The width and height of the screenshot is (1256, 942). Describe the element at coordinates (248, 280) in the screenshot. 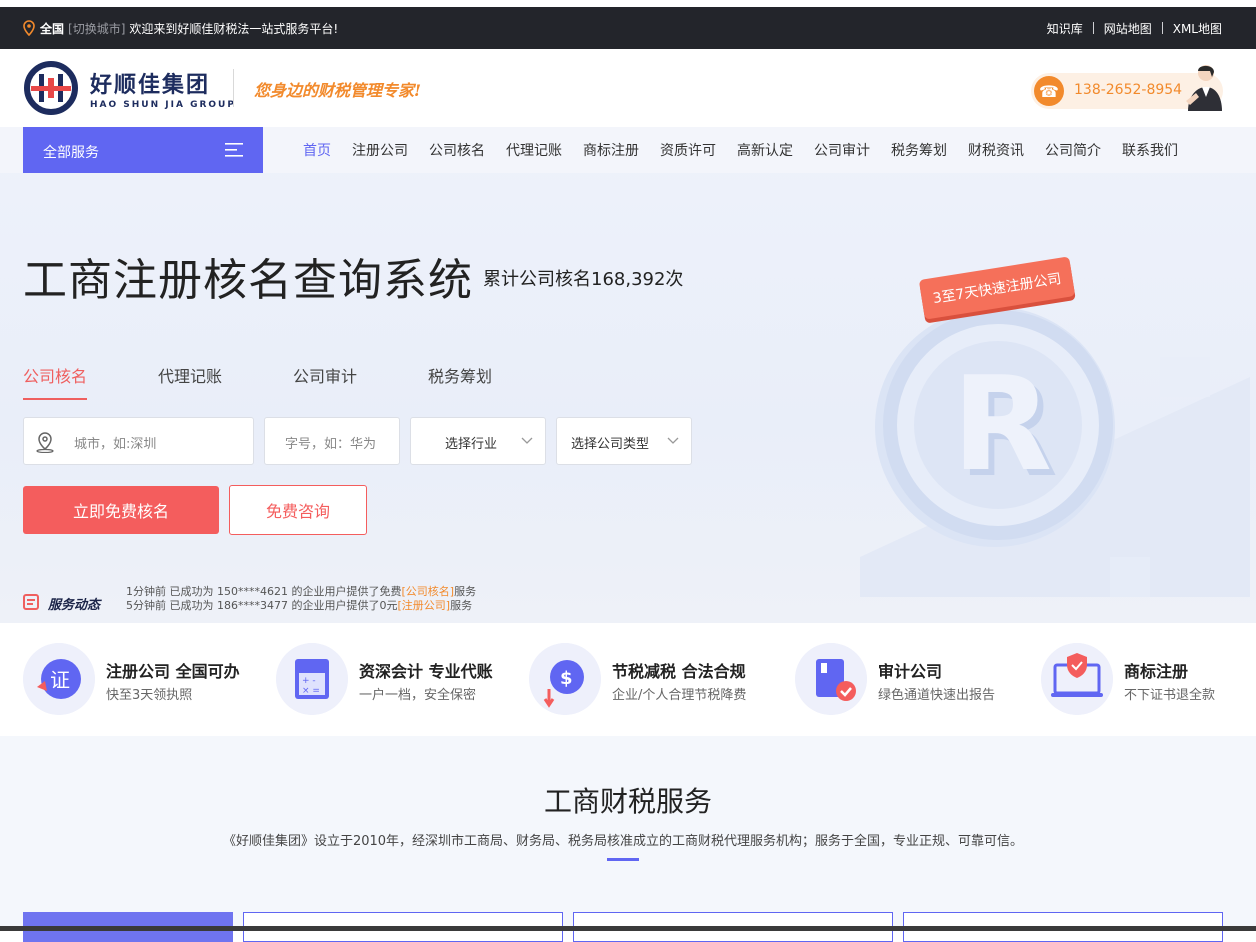

I see `hero-title: 工商注册核名查询系统` at that location.